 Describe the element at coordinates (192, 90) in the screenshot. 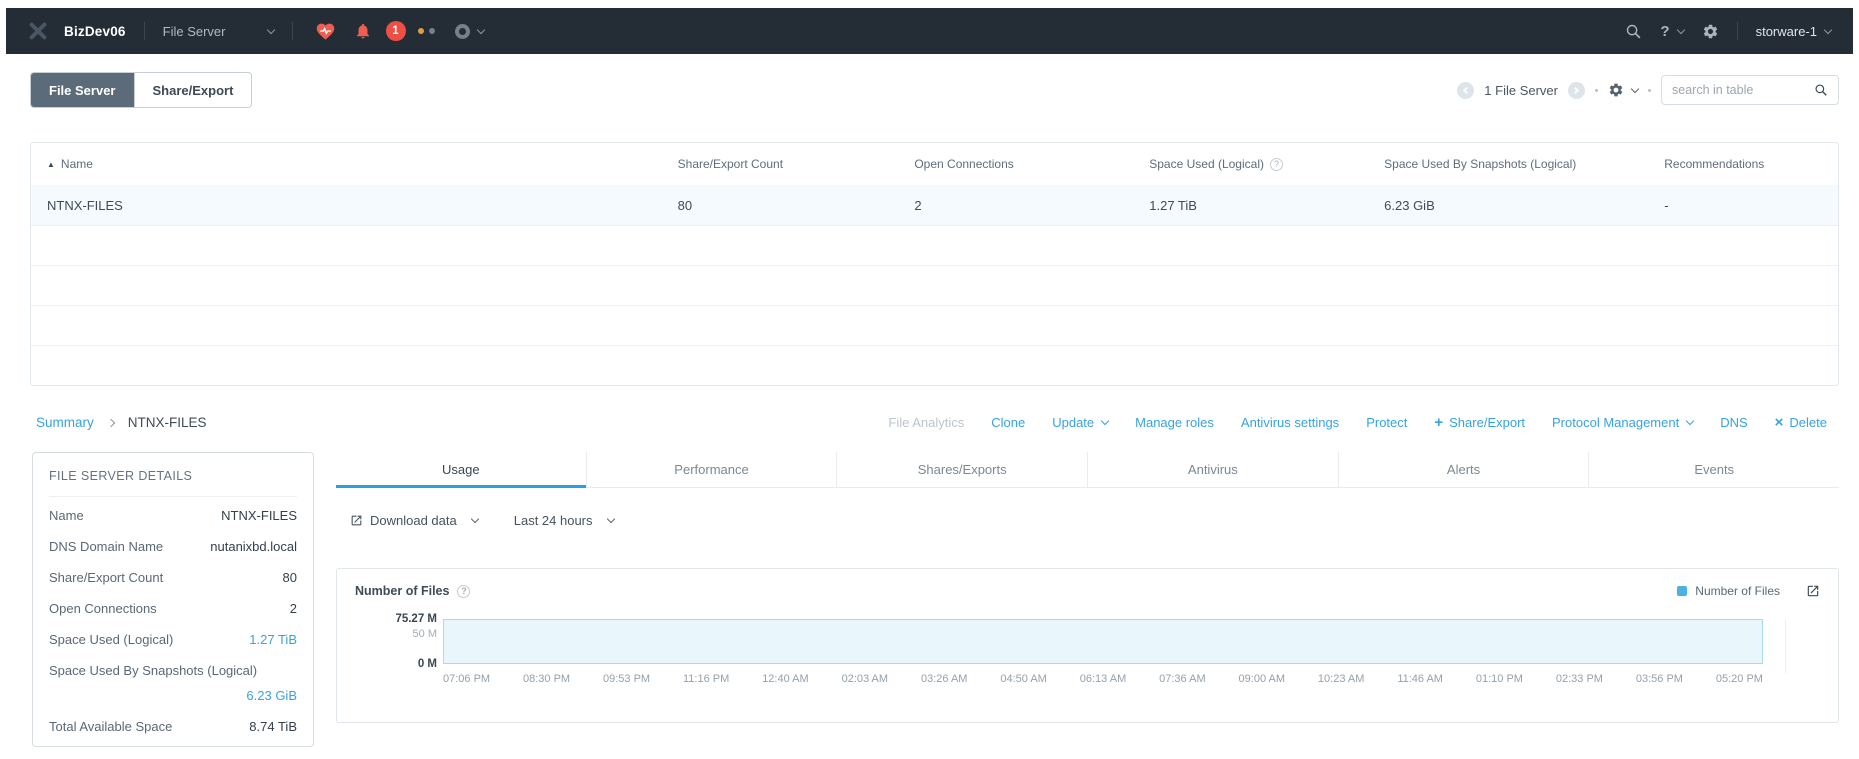

I see `view-tab-share-export: Share/Export` at that location.